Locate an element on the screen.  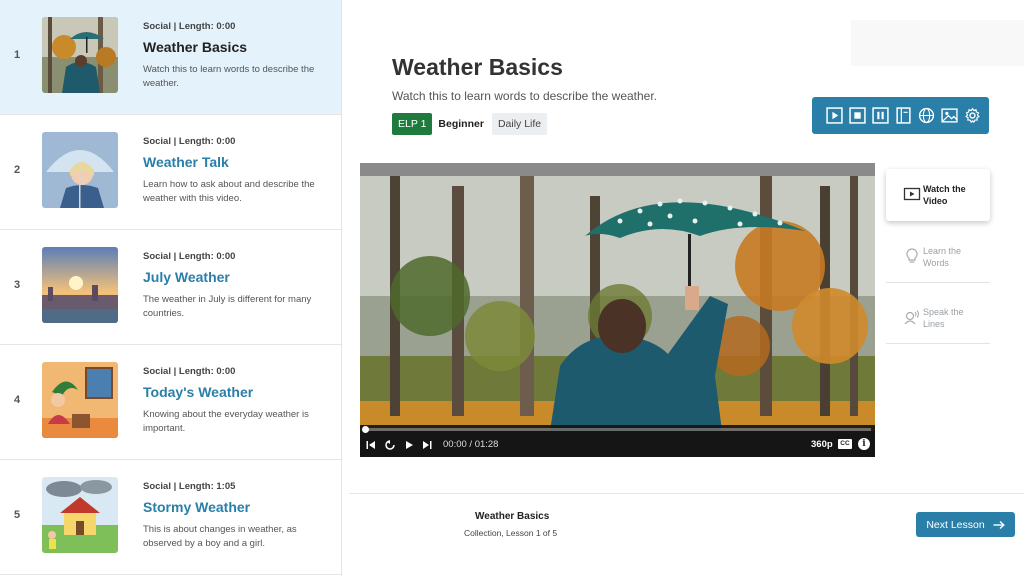
lesson-meta: Social | Length: 1:05 is located at coordinates (189, 486).